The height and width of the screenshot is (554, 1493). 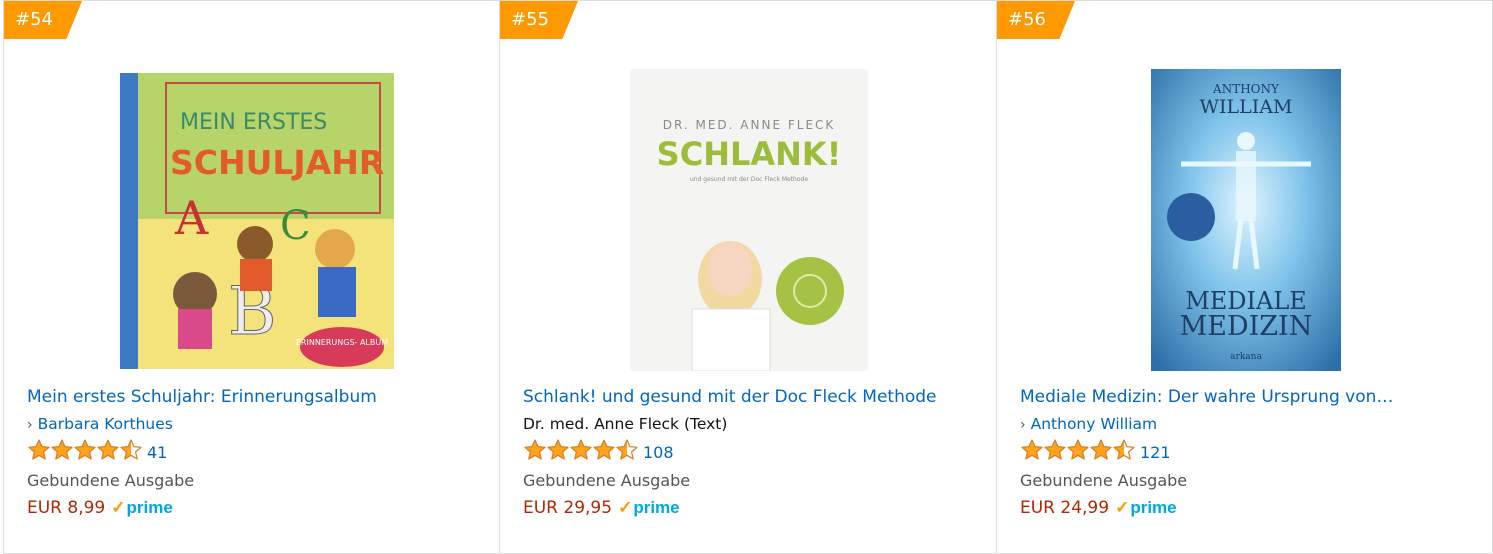 I want to click on cover-title: SCHLANK!, so click(x=749, y=154).